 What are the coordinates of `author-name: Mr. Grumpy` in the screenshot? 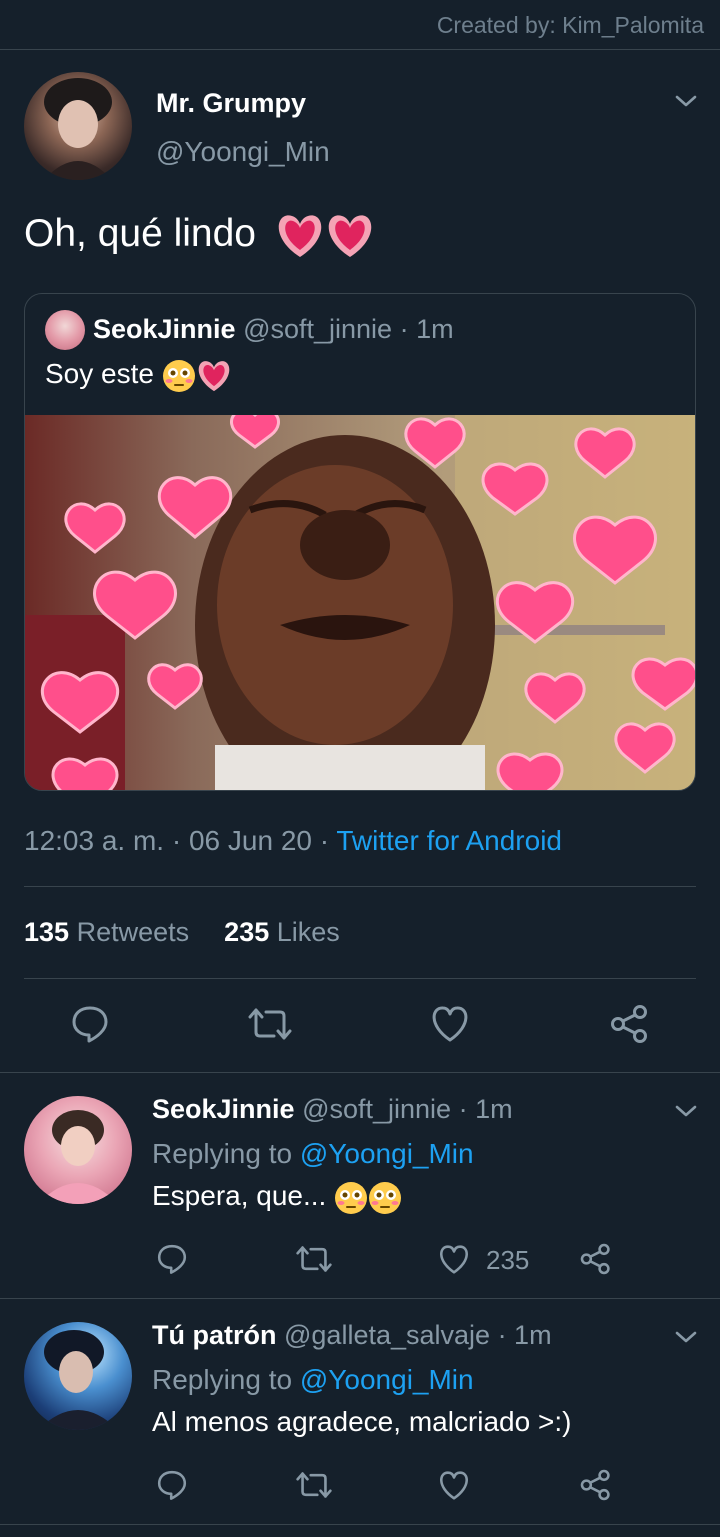 It's located at (231, 103).